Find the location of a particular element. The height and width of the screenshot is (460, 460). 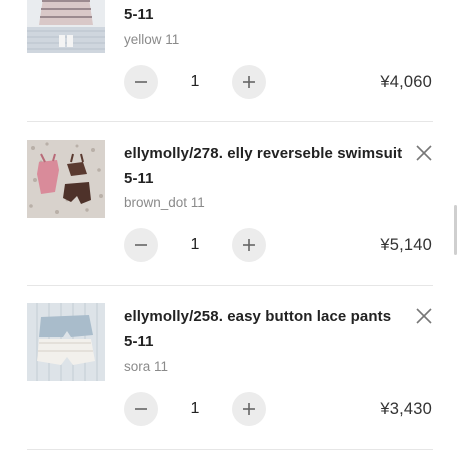

item-price: ¥5,140 is located at coordinates (406, 245).